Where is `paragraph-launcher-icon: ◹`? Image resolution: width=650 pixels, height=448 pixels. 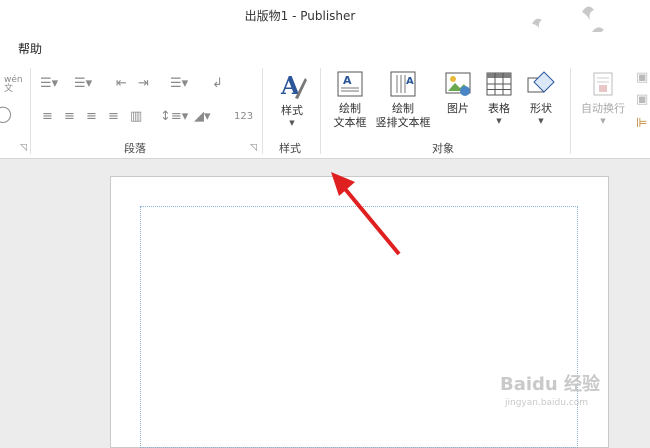
paragraph-launcher-icon: ◹ is located at coordinates (253, 148).